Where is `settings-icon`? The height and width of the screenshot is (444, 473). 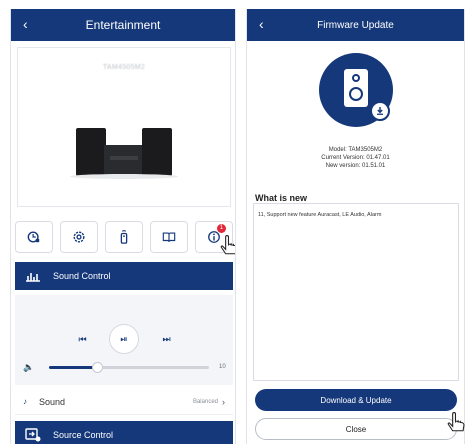 settings-icon is located at coordinates (79, 237).